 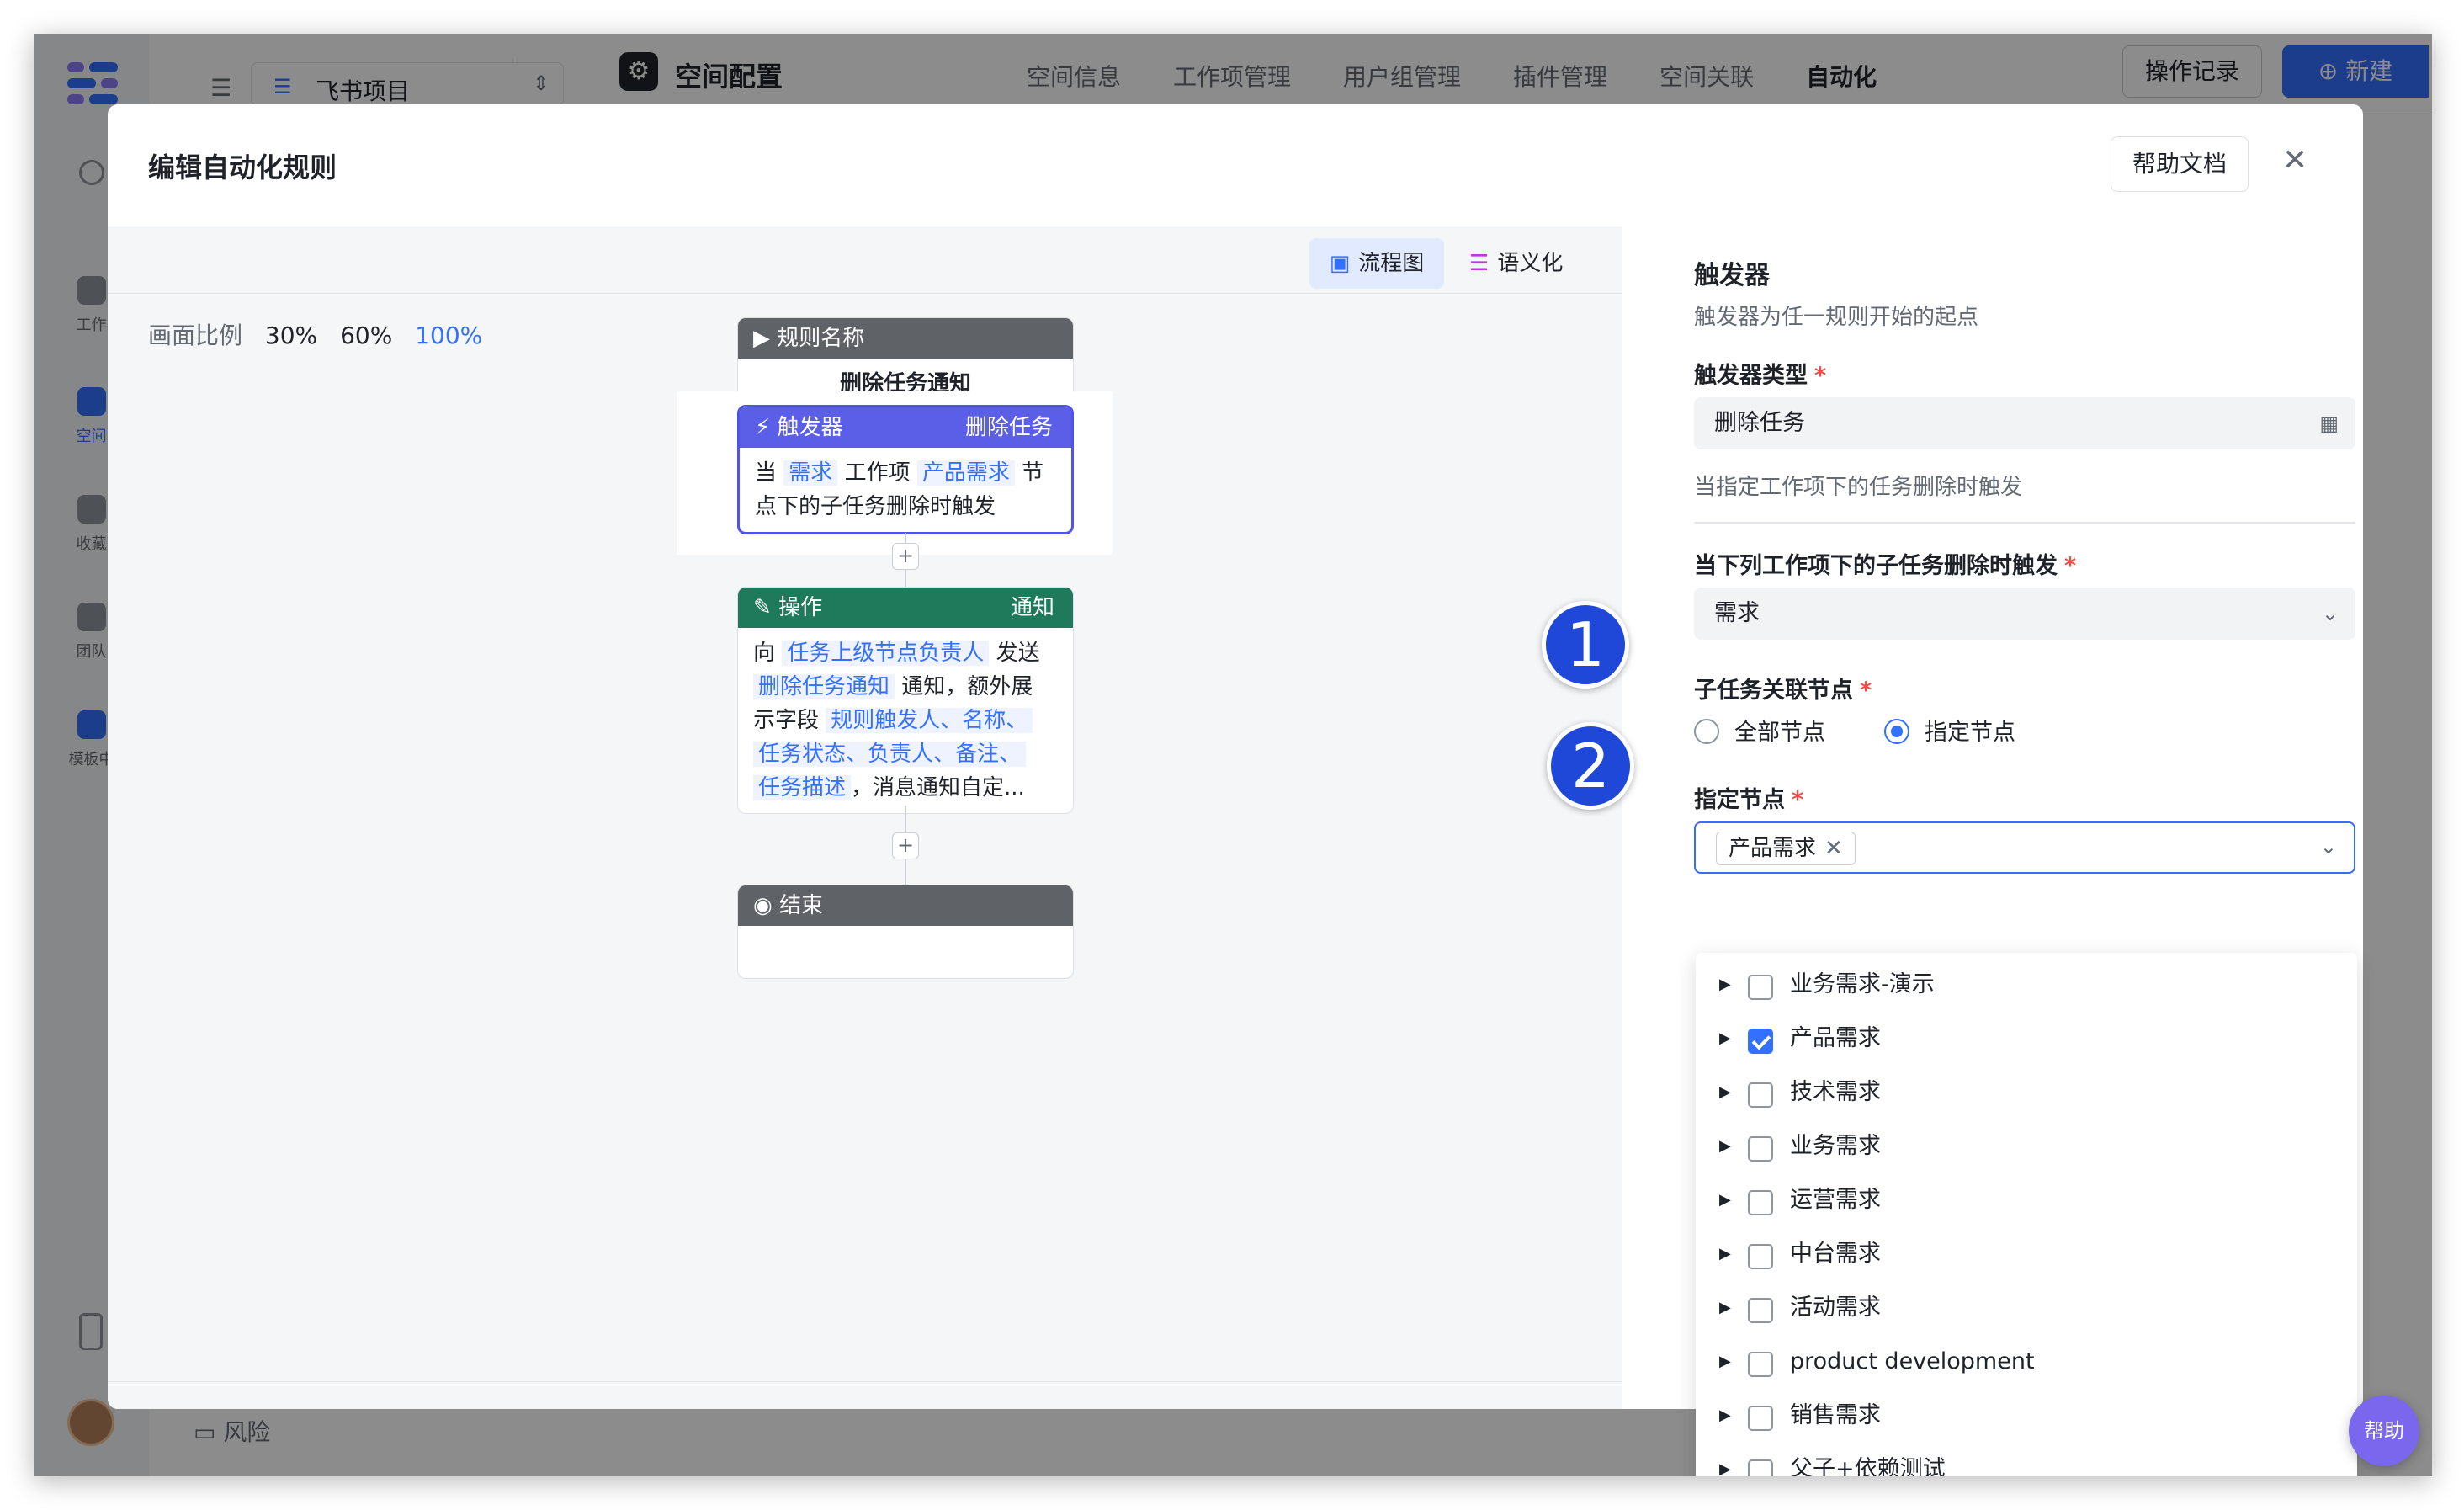 What do you see at coordinates (824, 686) in the screenshot?
I see `token: 删除任务通知` at bounding box center [824, 686].